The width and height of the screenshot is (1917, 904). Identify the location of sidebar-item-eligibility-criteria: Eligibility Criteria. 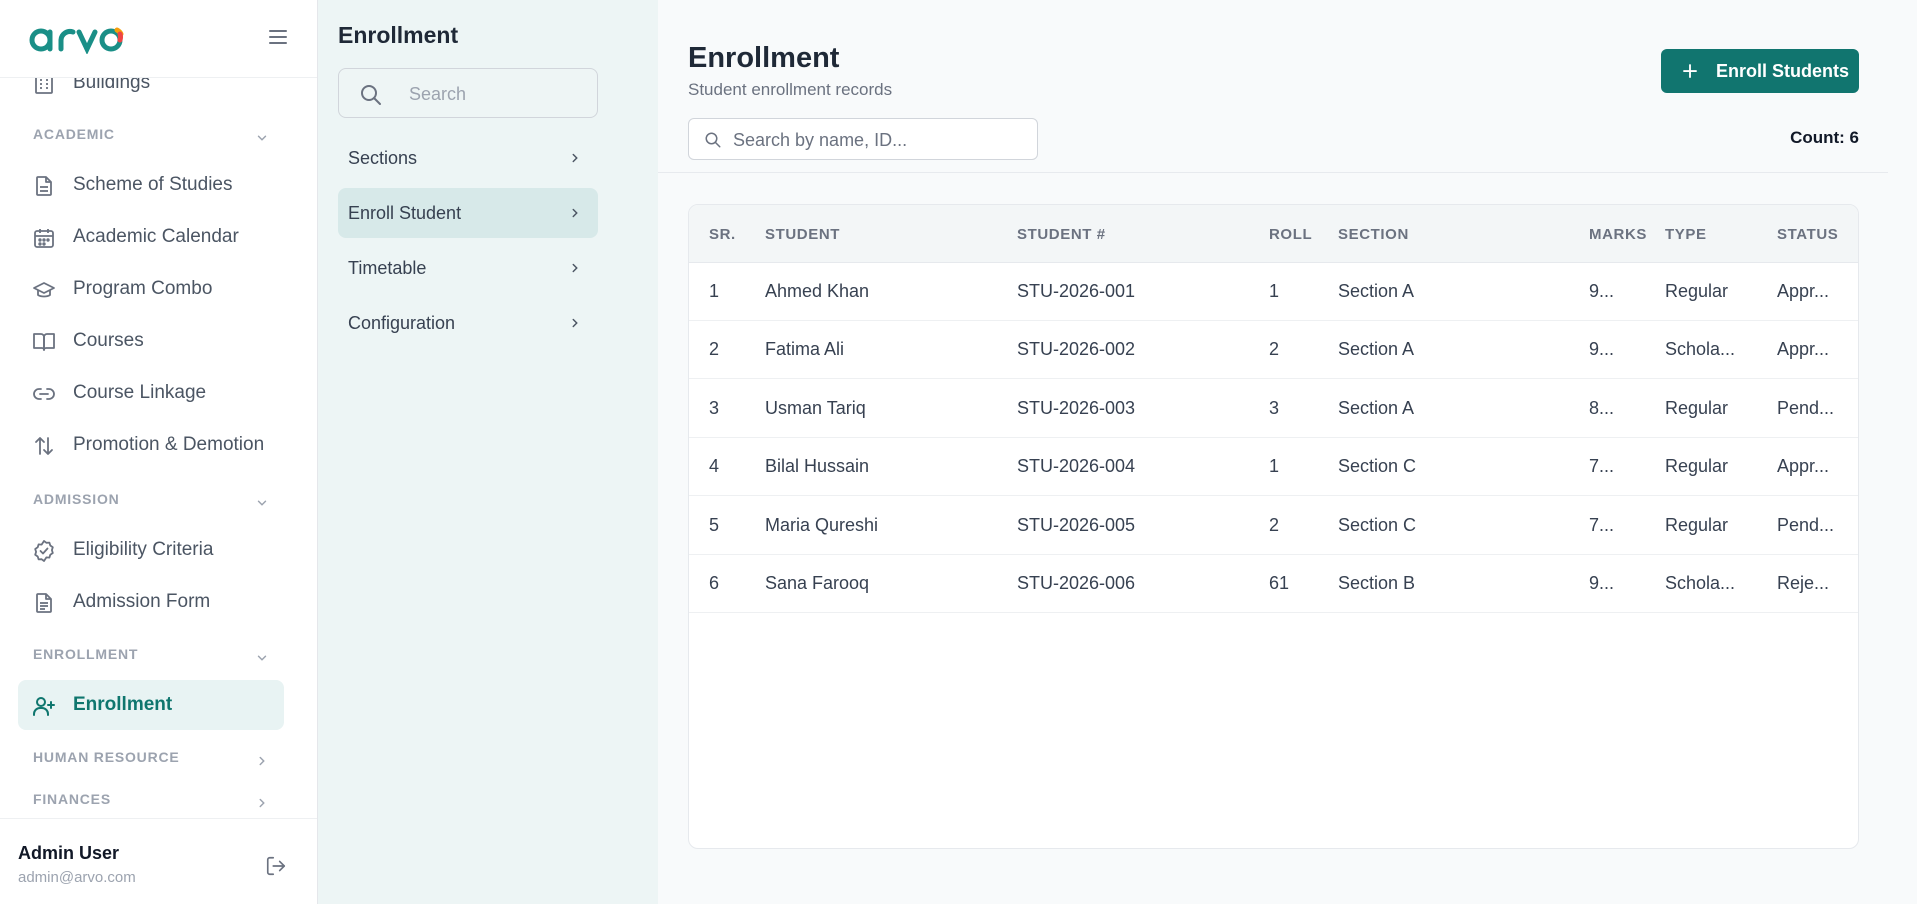
(151, 550).